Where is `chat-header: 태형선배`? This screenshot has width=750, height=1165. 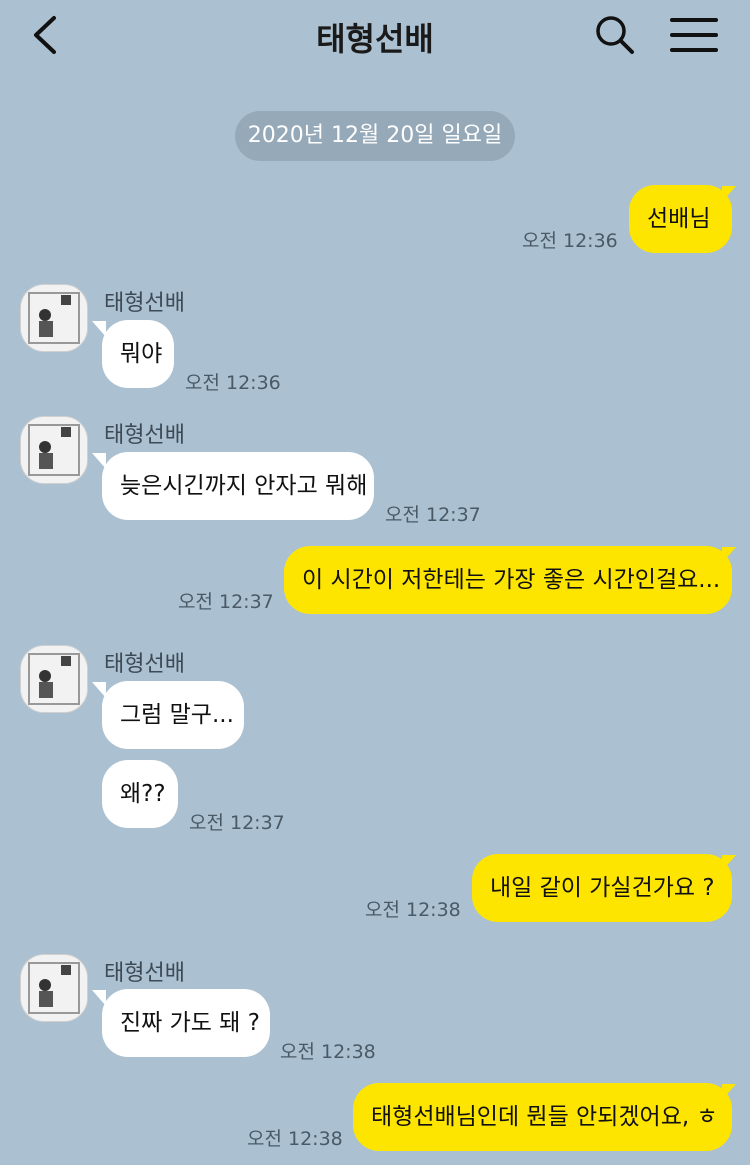
chat-header: 태형선배 is located at coordinates (375, 36).